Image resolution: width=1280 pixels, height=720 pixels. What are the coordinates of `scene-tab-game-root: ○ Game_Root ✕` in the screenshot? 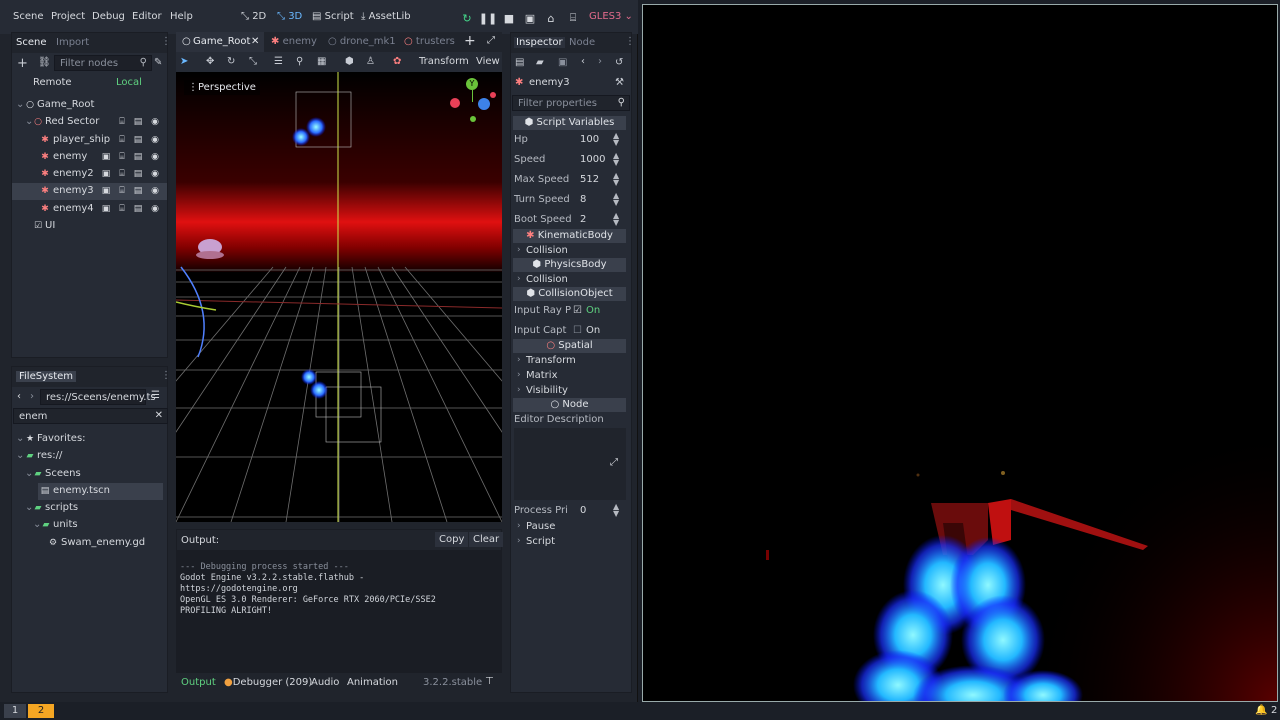 It's located at (220, 42).